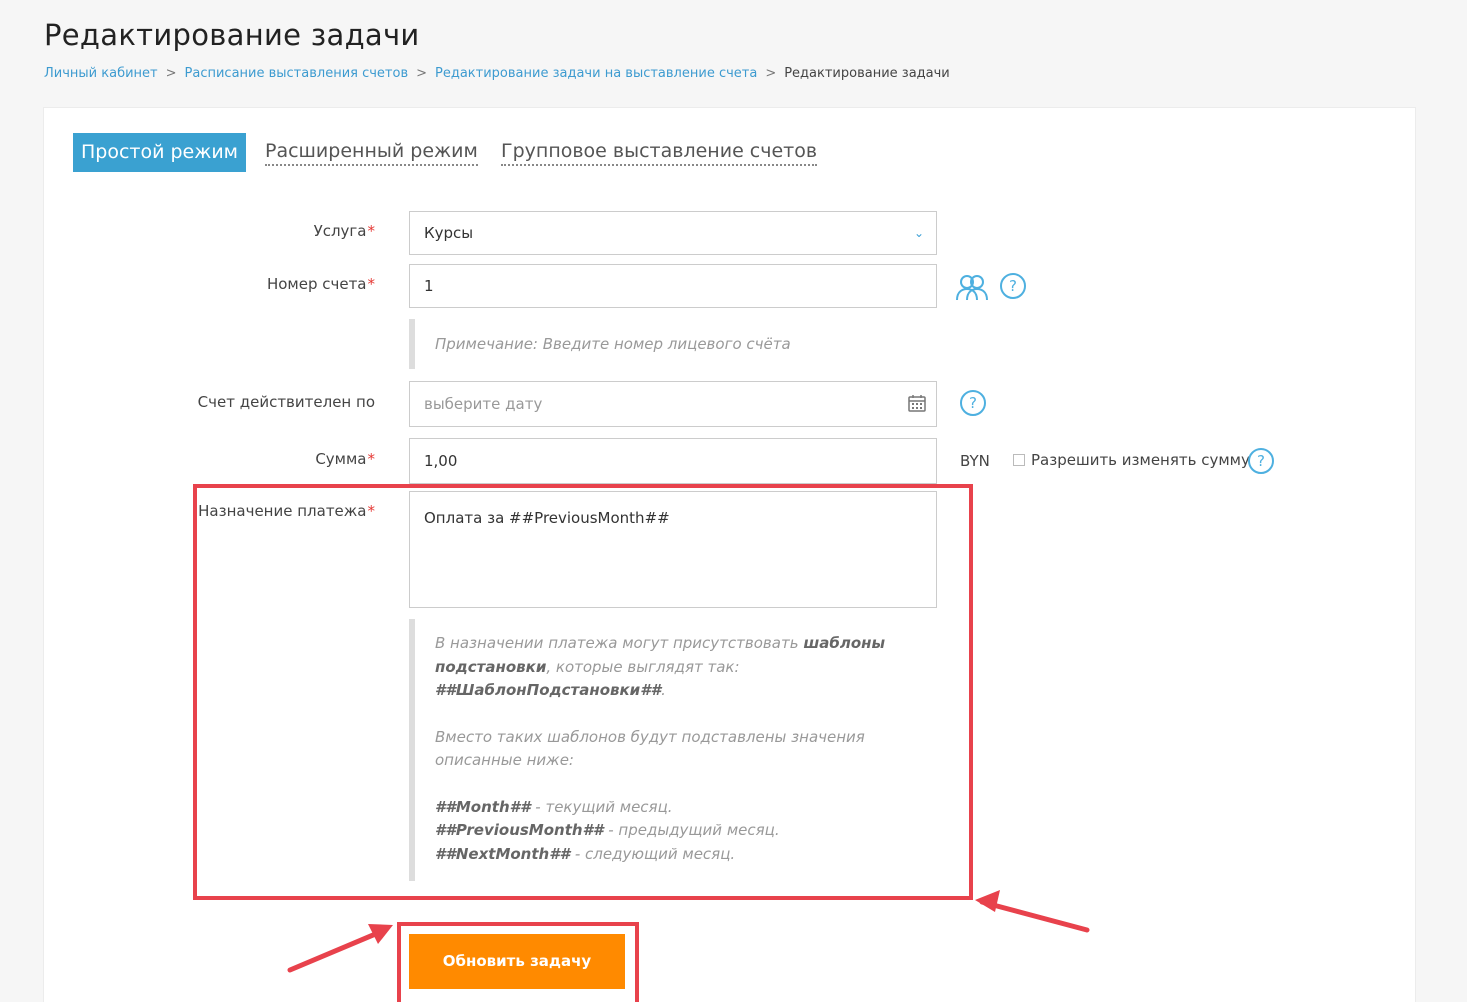  Describe the element at coordinates (1140, 460) in the screenshot. I see `allow-change-amount-label: Разрешить изменять сумму` at that location.